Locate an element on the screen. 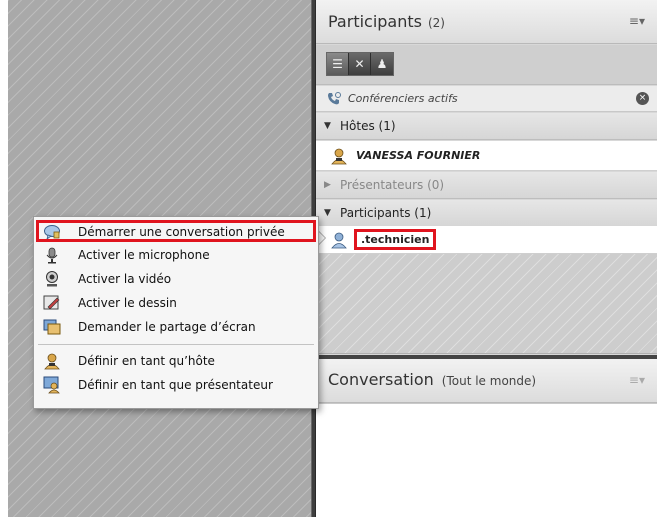 This screenshot has width=657, height=517. menu-separator is located at coordinates (176, 344).